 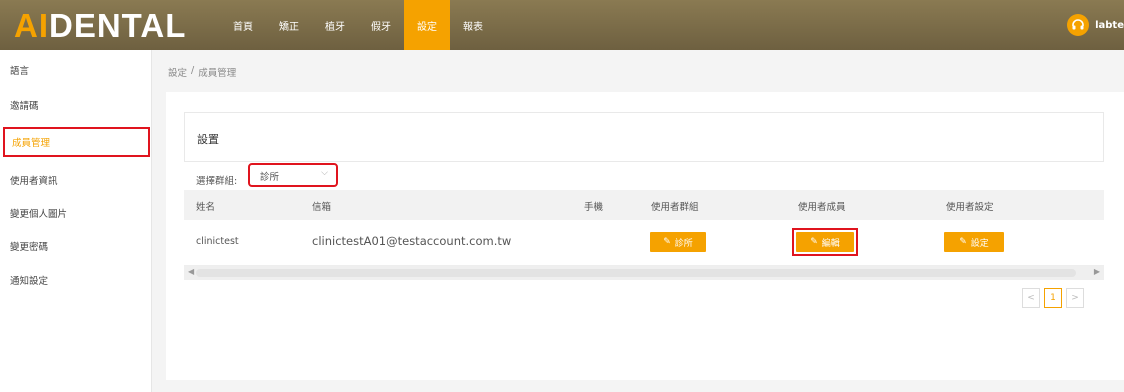 What do you see at coordinates (243, 25) in the screenshot?
I see `nav-home: 首頁` at bounding box center [243, 25].